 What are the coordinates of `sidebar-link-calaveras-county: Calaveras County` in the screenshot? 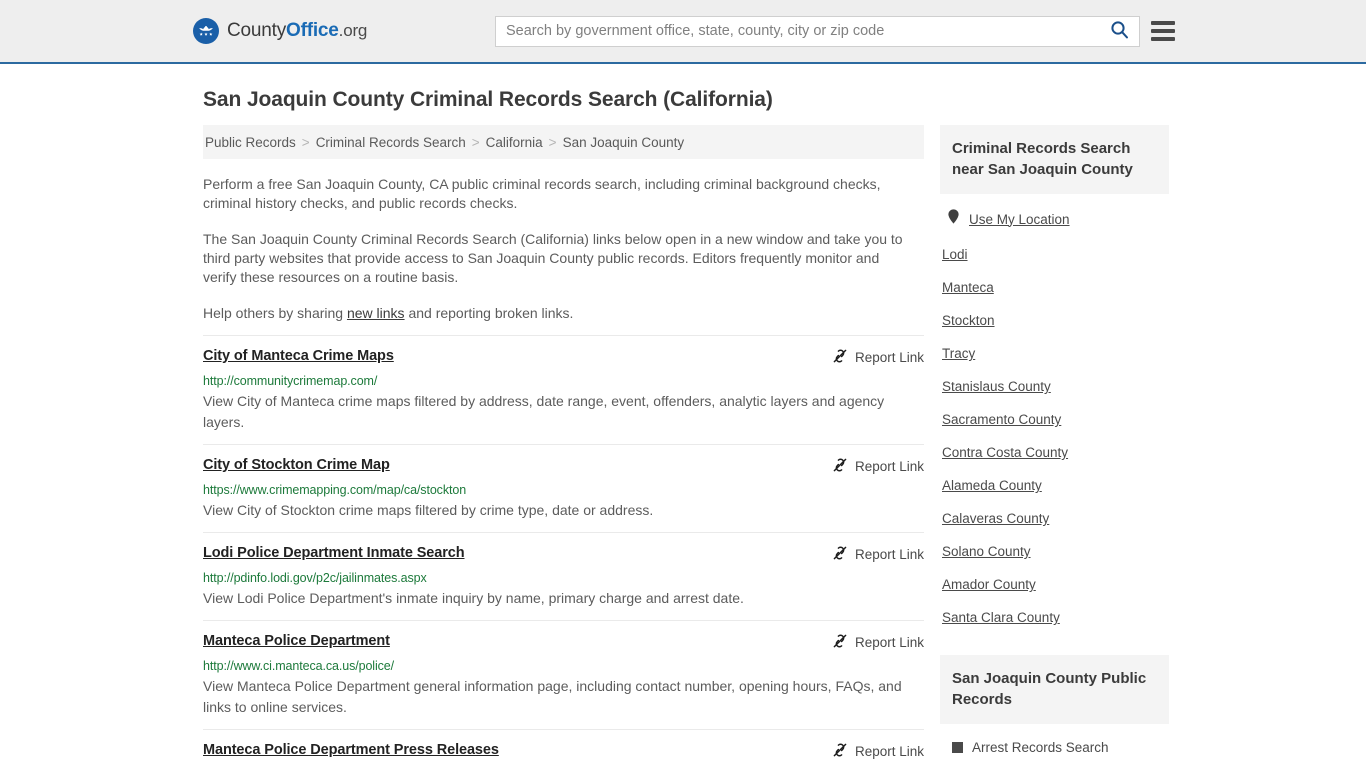 It's located at (1054, 518).